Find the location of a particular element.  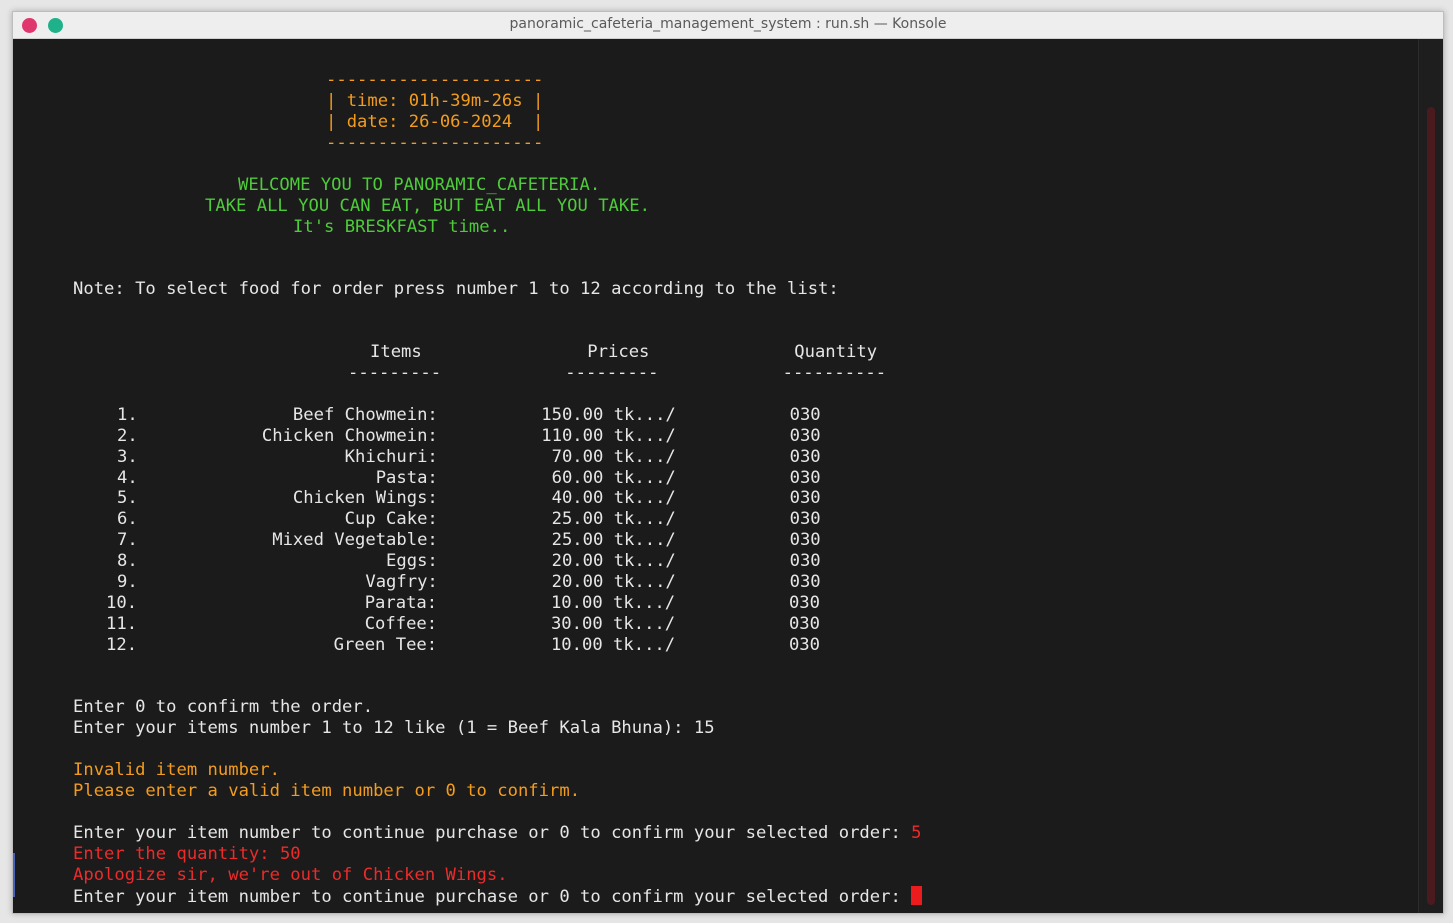

menu-row: 3. Khichuri: 70.00 tk.../ 030 is located at coordinates (469, 457).